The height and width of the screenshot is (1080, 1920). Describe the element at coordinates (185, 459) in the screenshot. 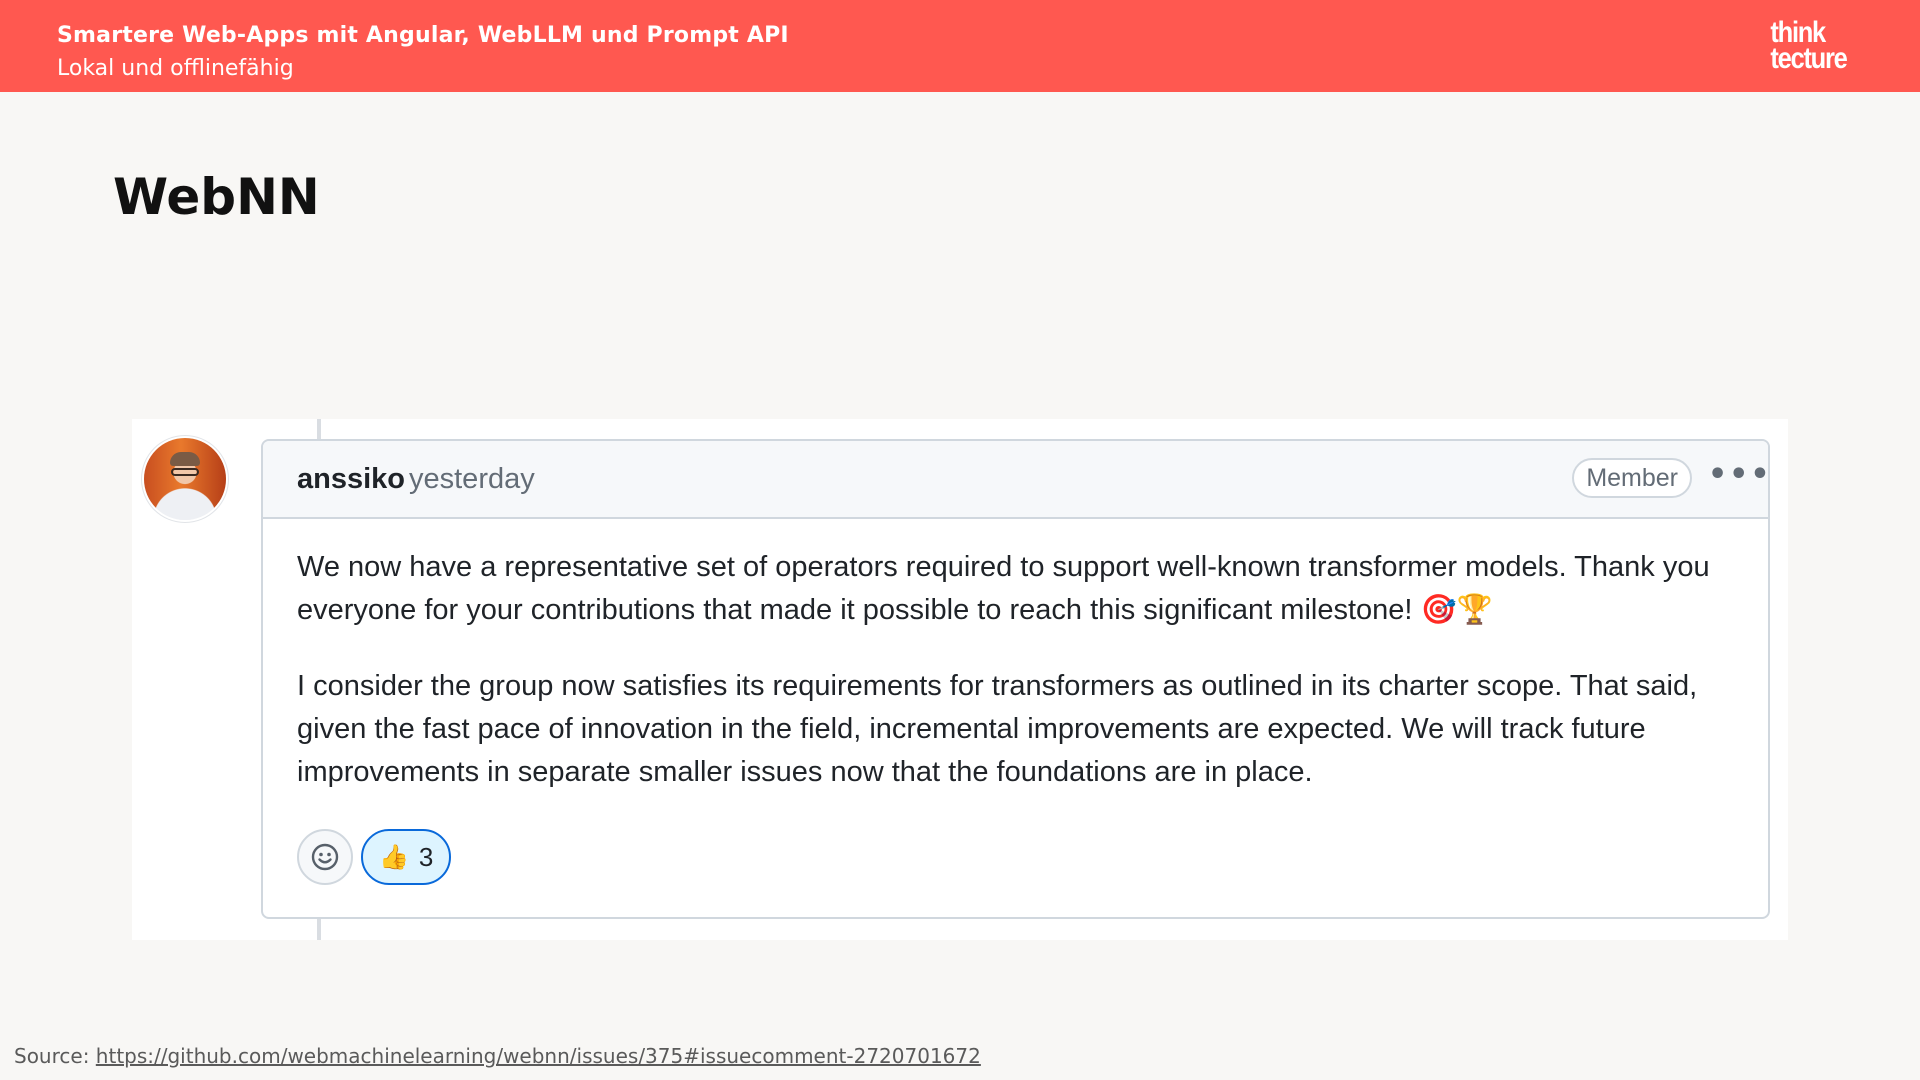

I see `avatar-hair` at that location.